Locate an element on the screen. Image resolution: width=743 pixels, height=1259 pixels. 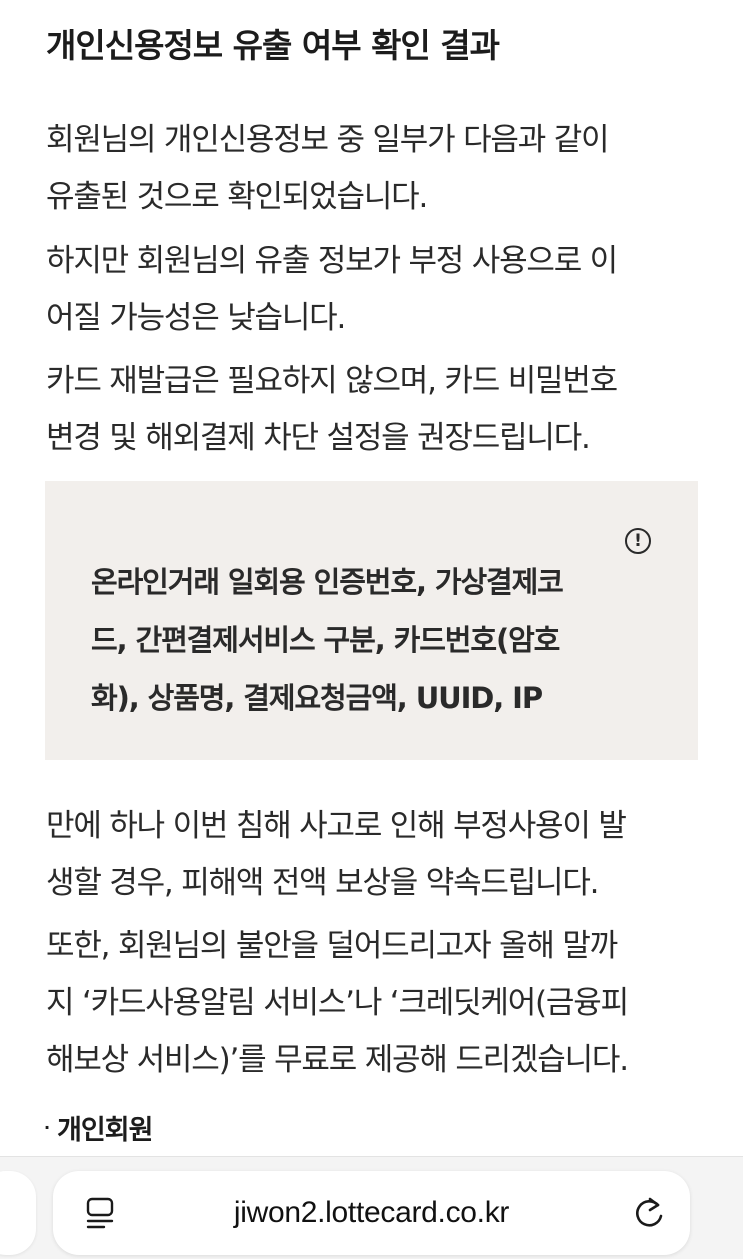
paragraph-line: 지 ‘카드사용알림 서비스’나 ‘크레딧케어(금융피 is located at coordinates (337, 1003).